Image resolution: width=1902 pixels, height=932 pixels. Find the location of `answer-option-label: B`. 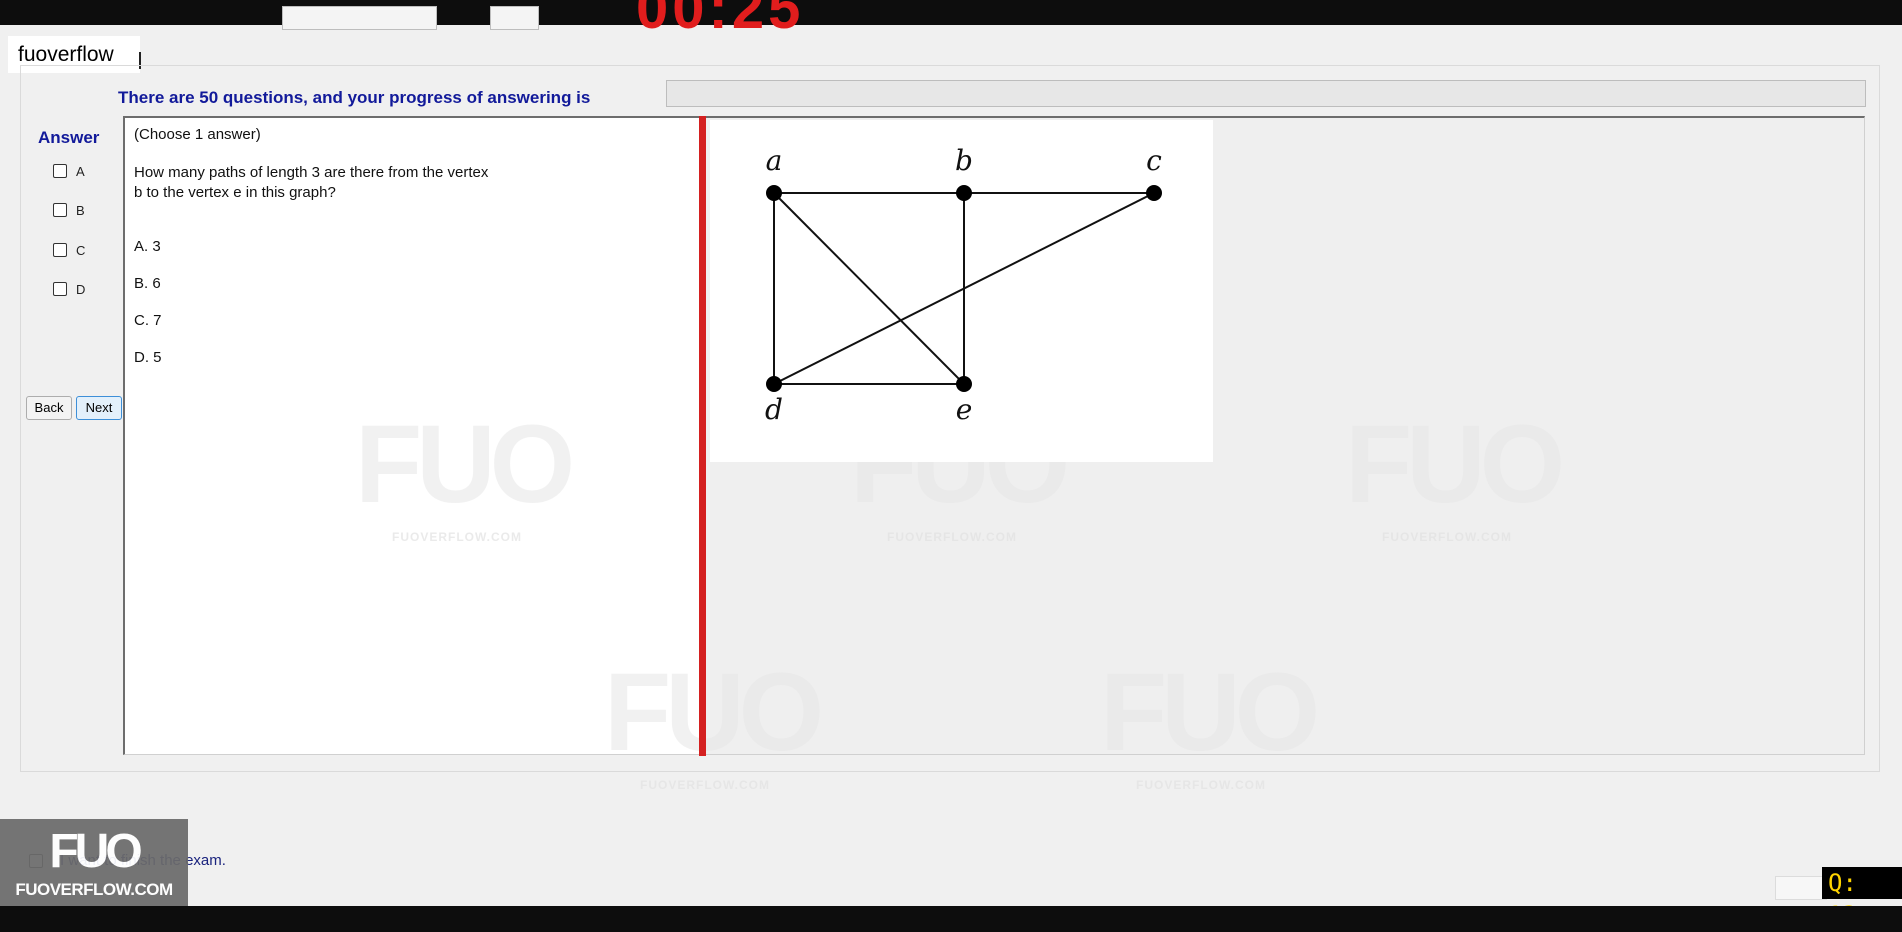

answer-option-label: B is located at coordinates (80, 210).